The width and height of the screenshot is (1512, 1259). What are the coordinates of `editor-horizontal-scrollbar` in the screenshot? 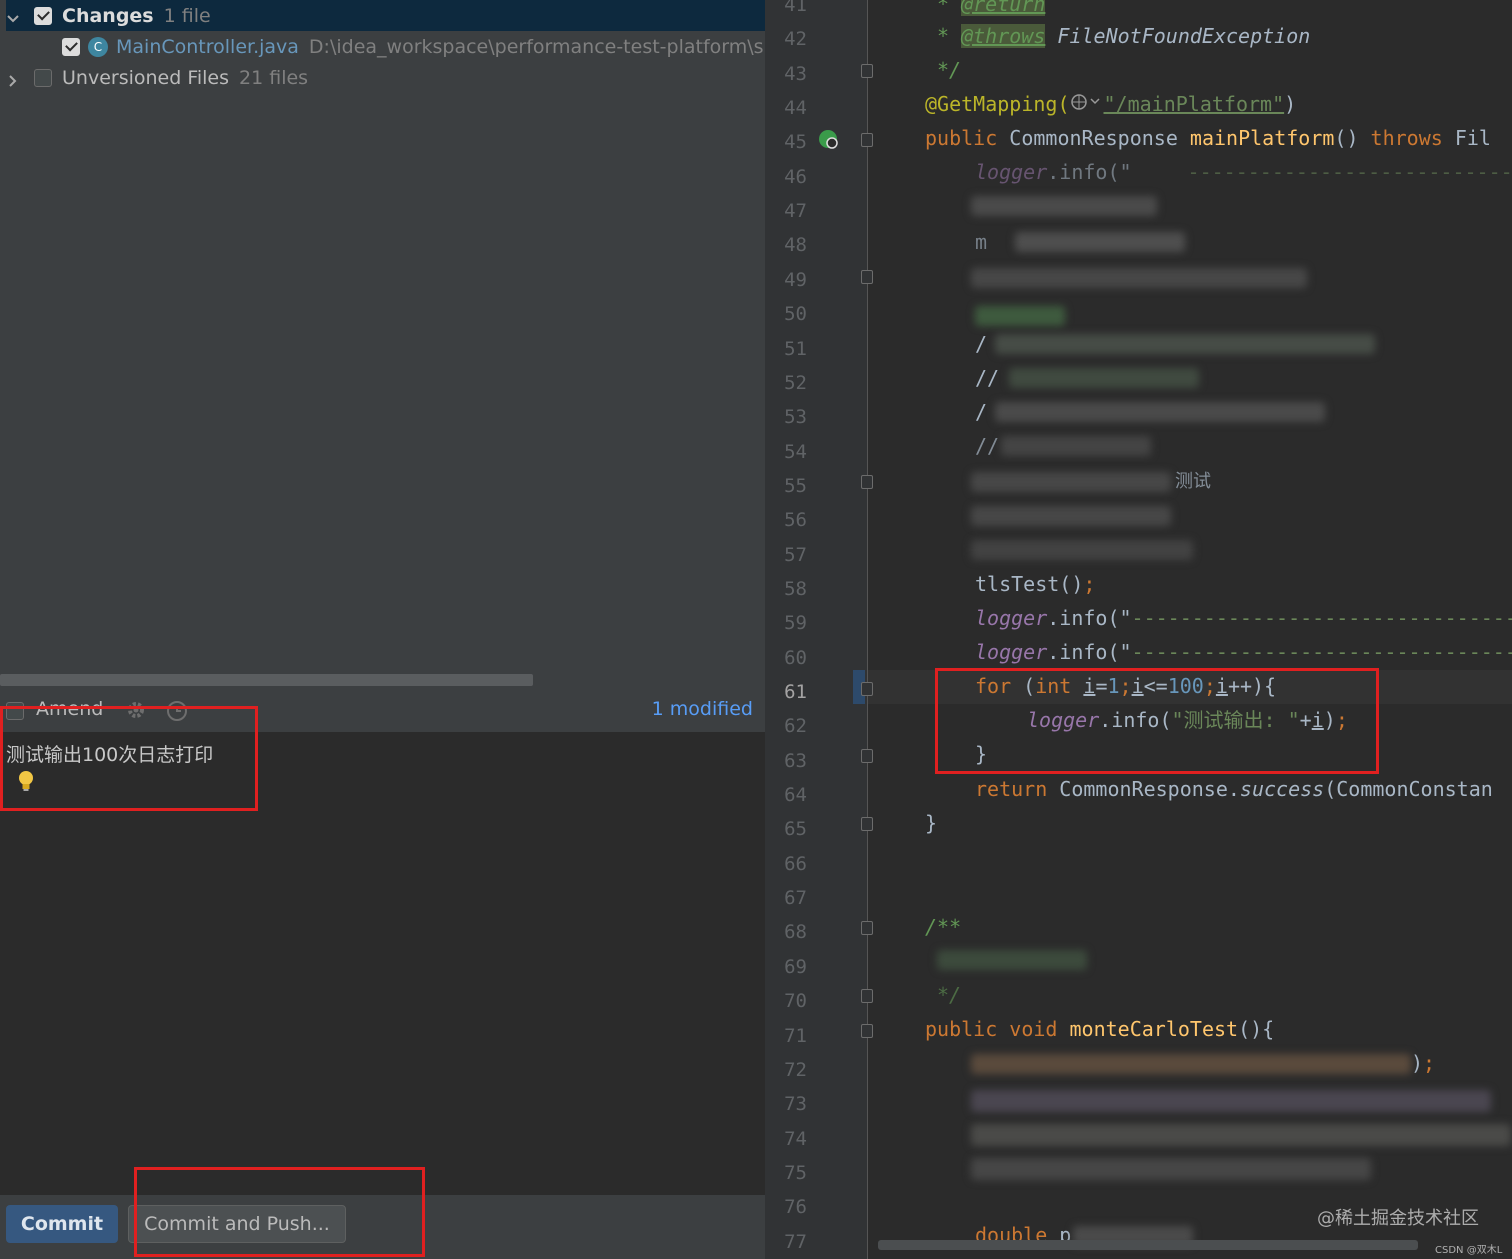 It's located at (1148, 1245).